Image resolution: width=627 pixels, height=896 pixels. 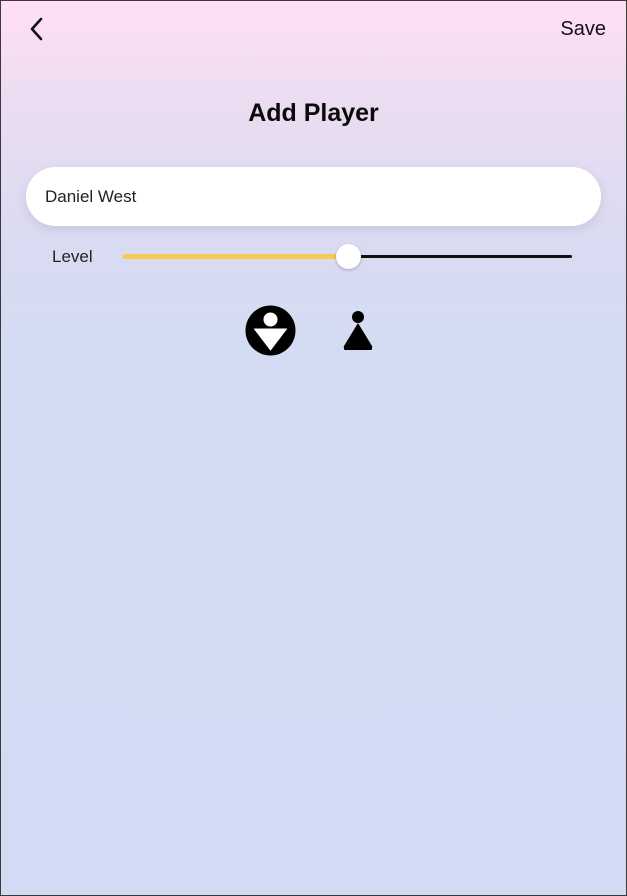 I want to click on gender-male-option, so click(x=270, y=330).